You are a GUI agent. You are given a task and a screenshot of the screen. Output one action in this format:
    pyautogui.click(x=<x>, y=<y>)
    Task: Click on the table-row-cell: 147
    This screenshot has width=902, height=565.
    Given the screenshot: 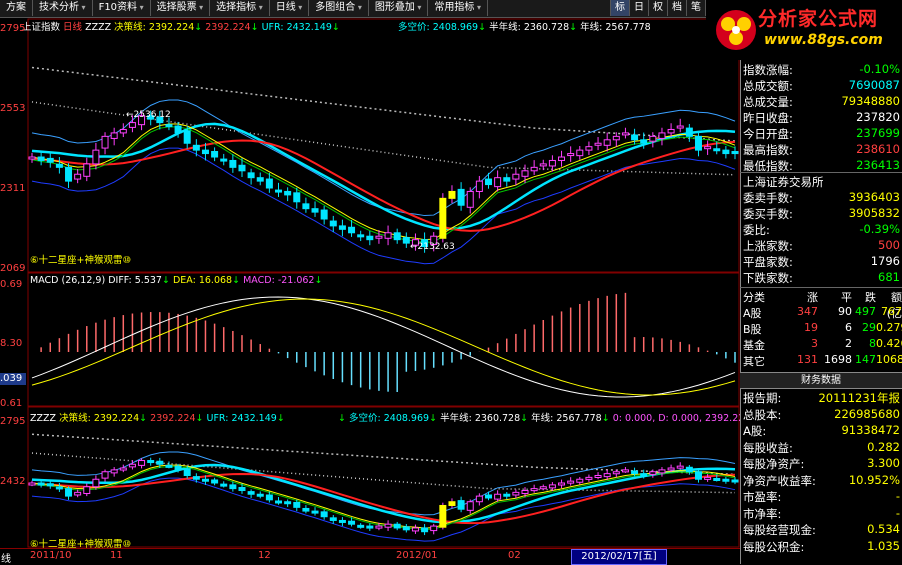 What is the action you would take?
    pyautogui.click(x=865, y=359)
    